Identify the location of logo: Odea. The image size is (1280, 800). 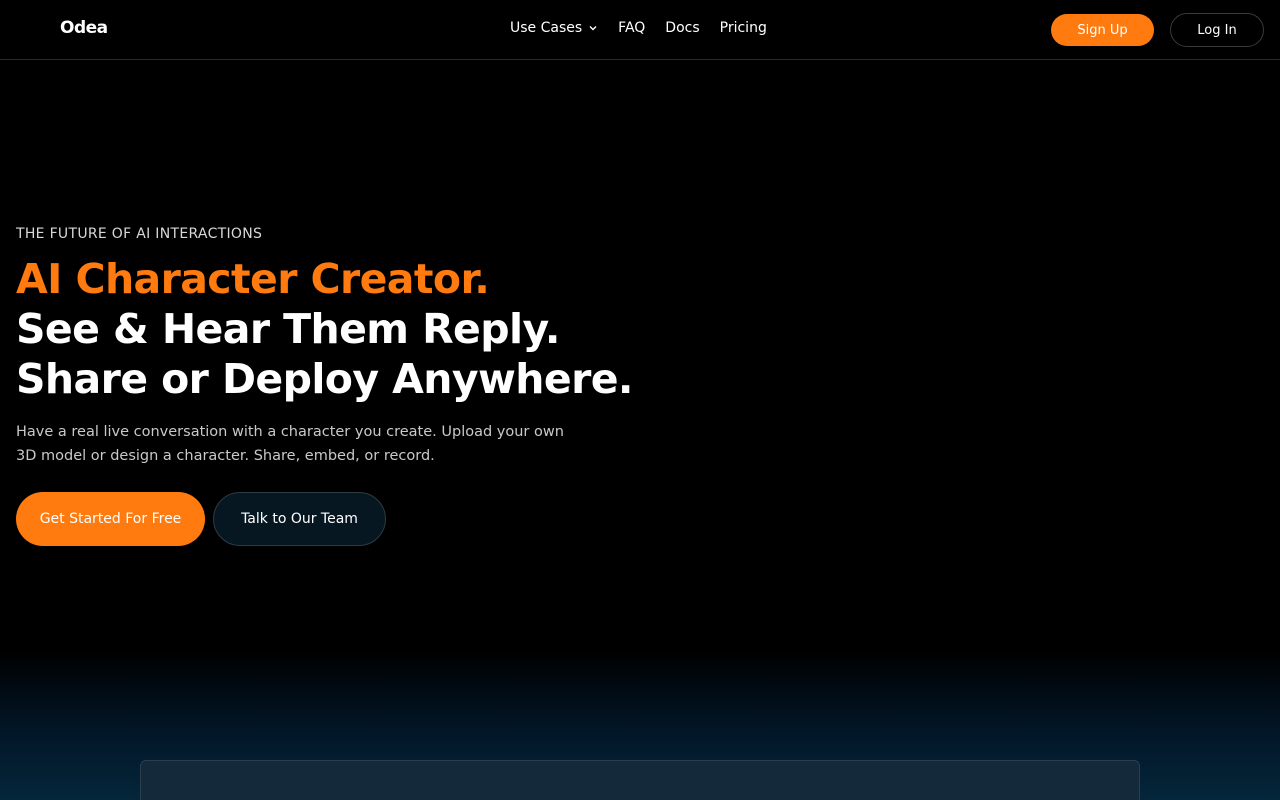
(84, 28).